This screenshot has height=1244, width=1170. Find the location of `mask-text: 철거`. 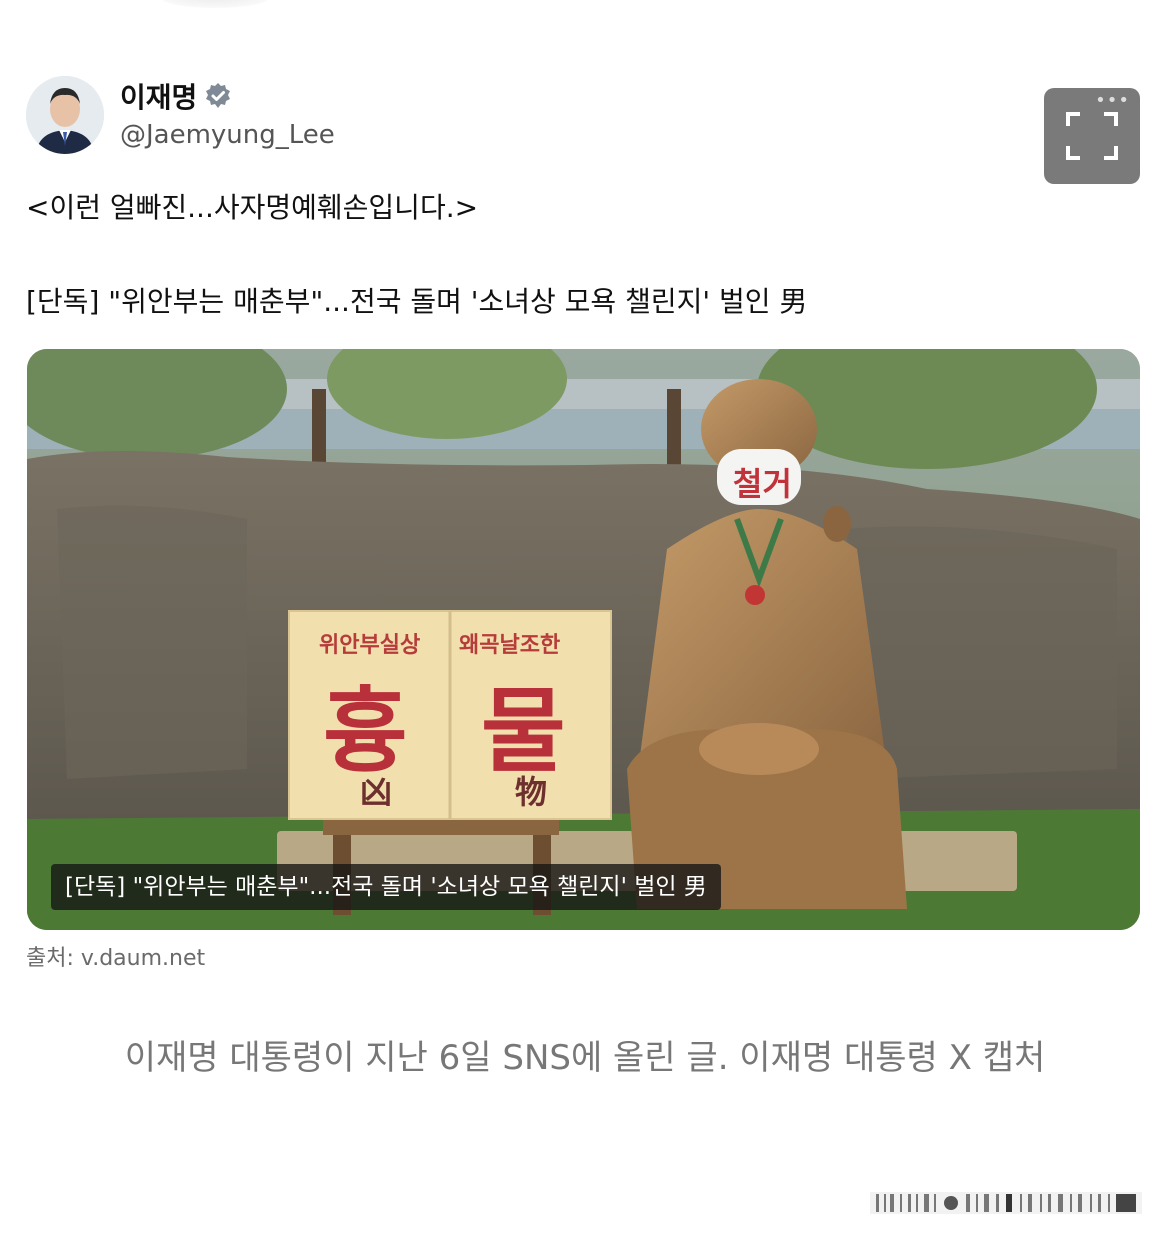

mask-text: 철거 is located at coordinates (762, 484).